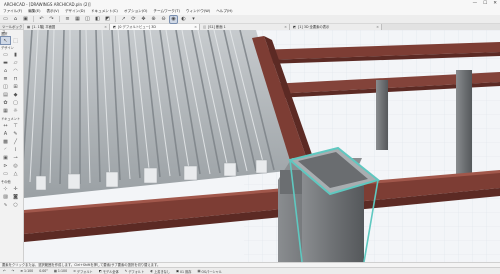  I want to click on renovation-icon: ▣, so click(178, 271).